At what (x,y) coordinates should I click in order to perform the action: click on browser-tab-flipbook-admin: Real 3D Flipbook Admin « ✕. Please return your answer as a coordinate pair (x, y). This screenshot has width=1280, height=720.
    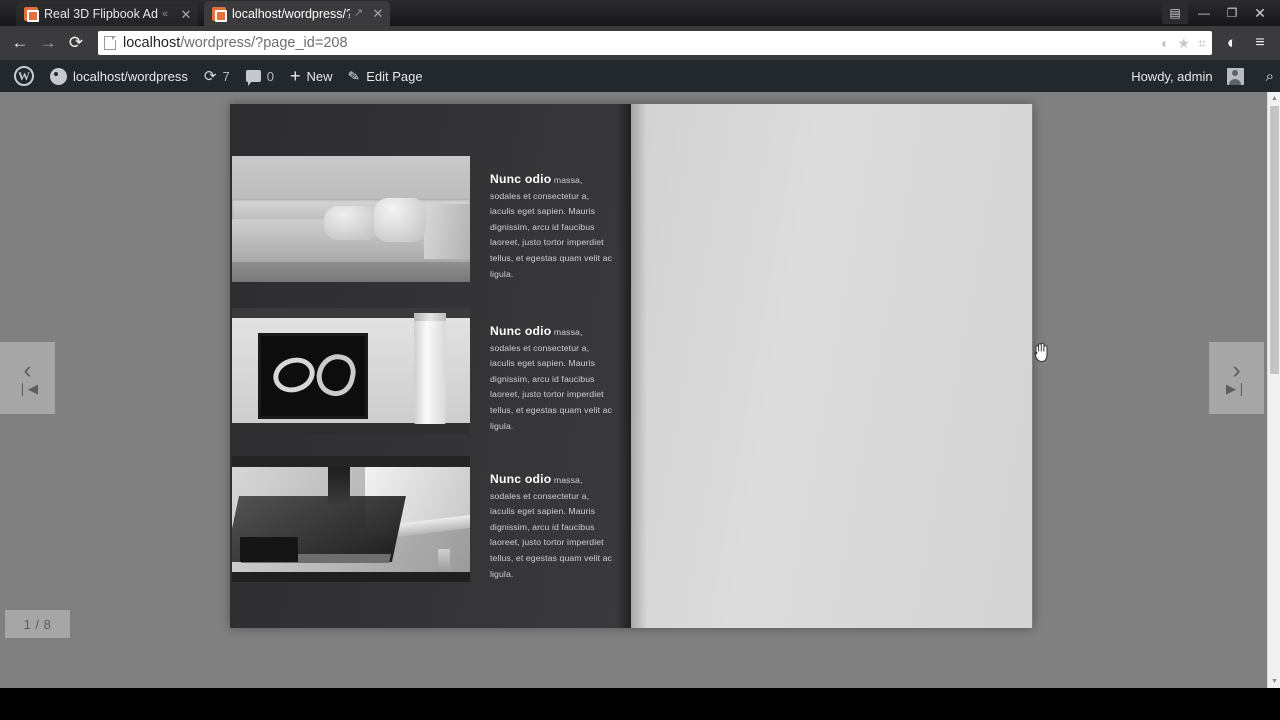
    Looking at the image, I should click on (107, 14).